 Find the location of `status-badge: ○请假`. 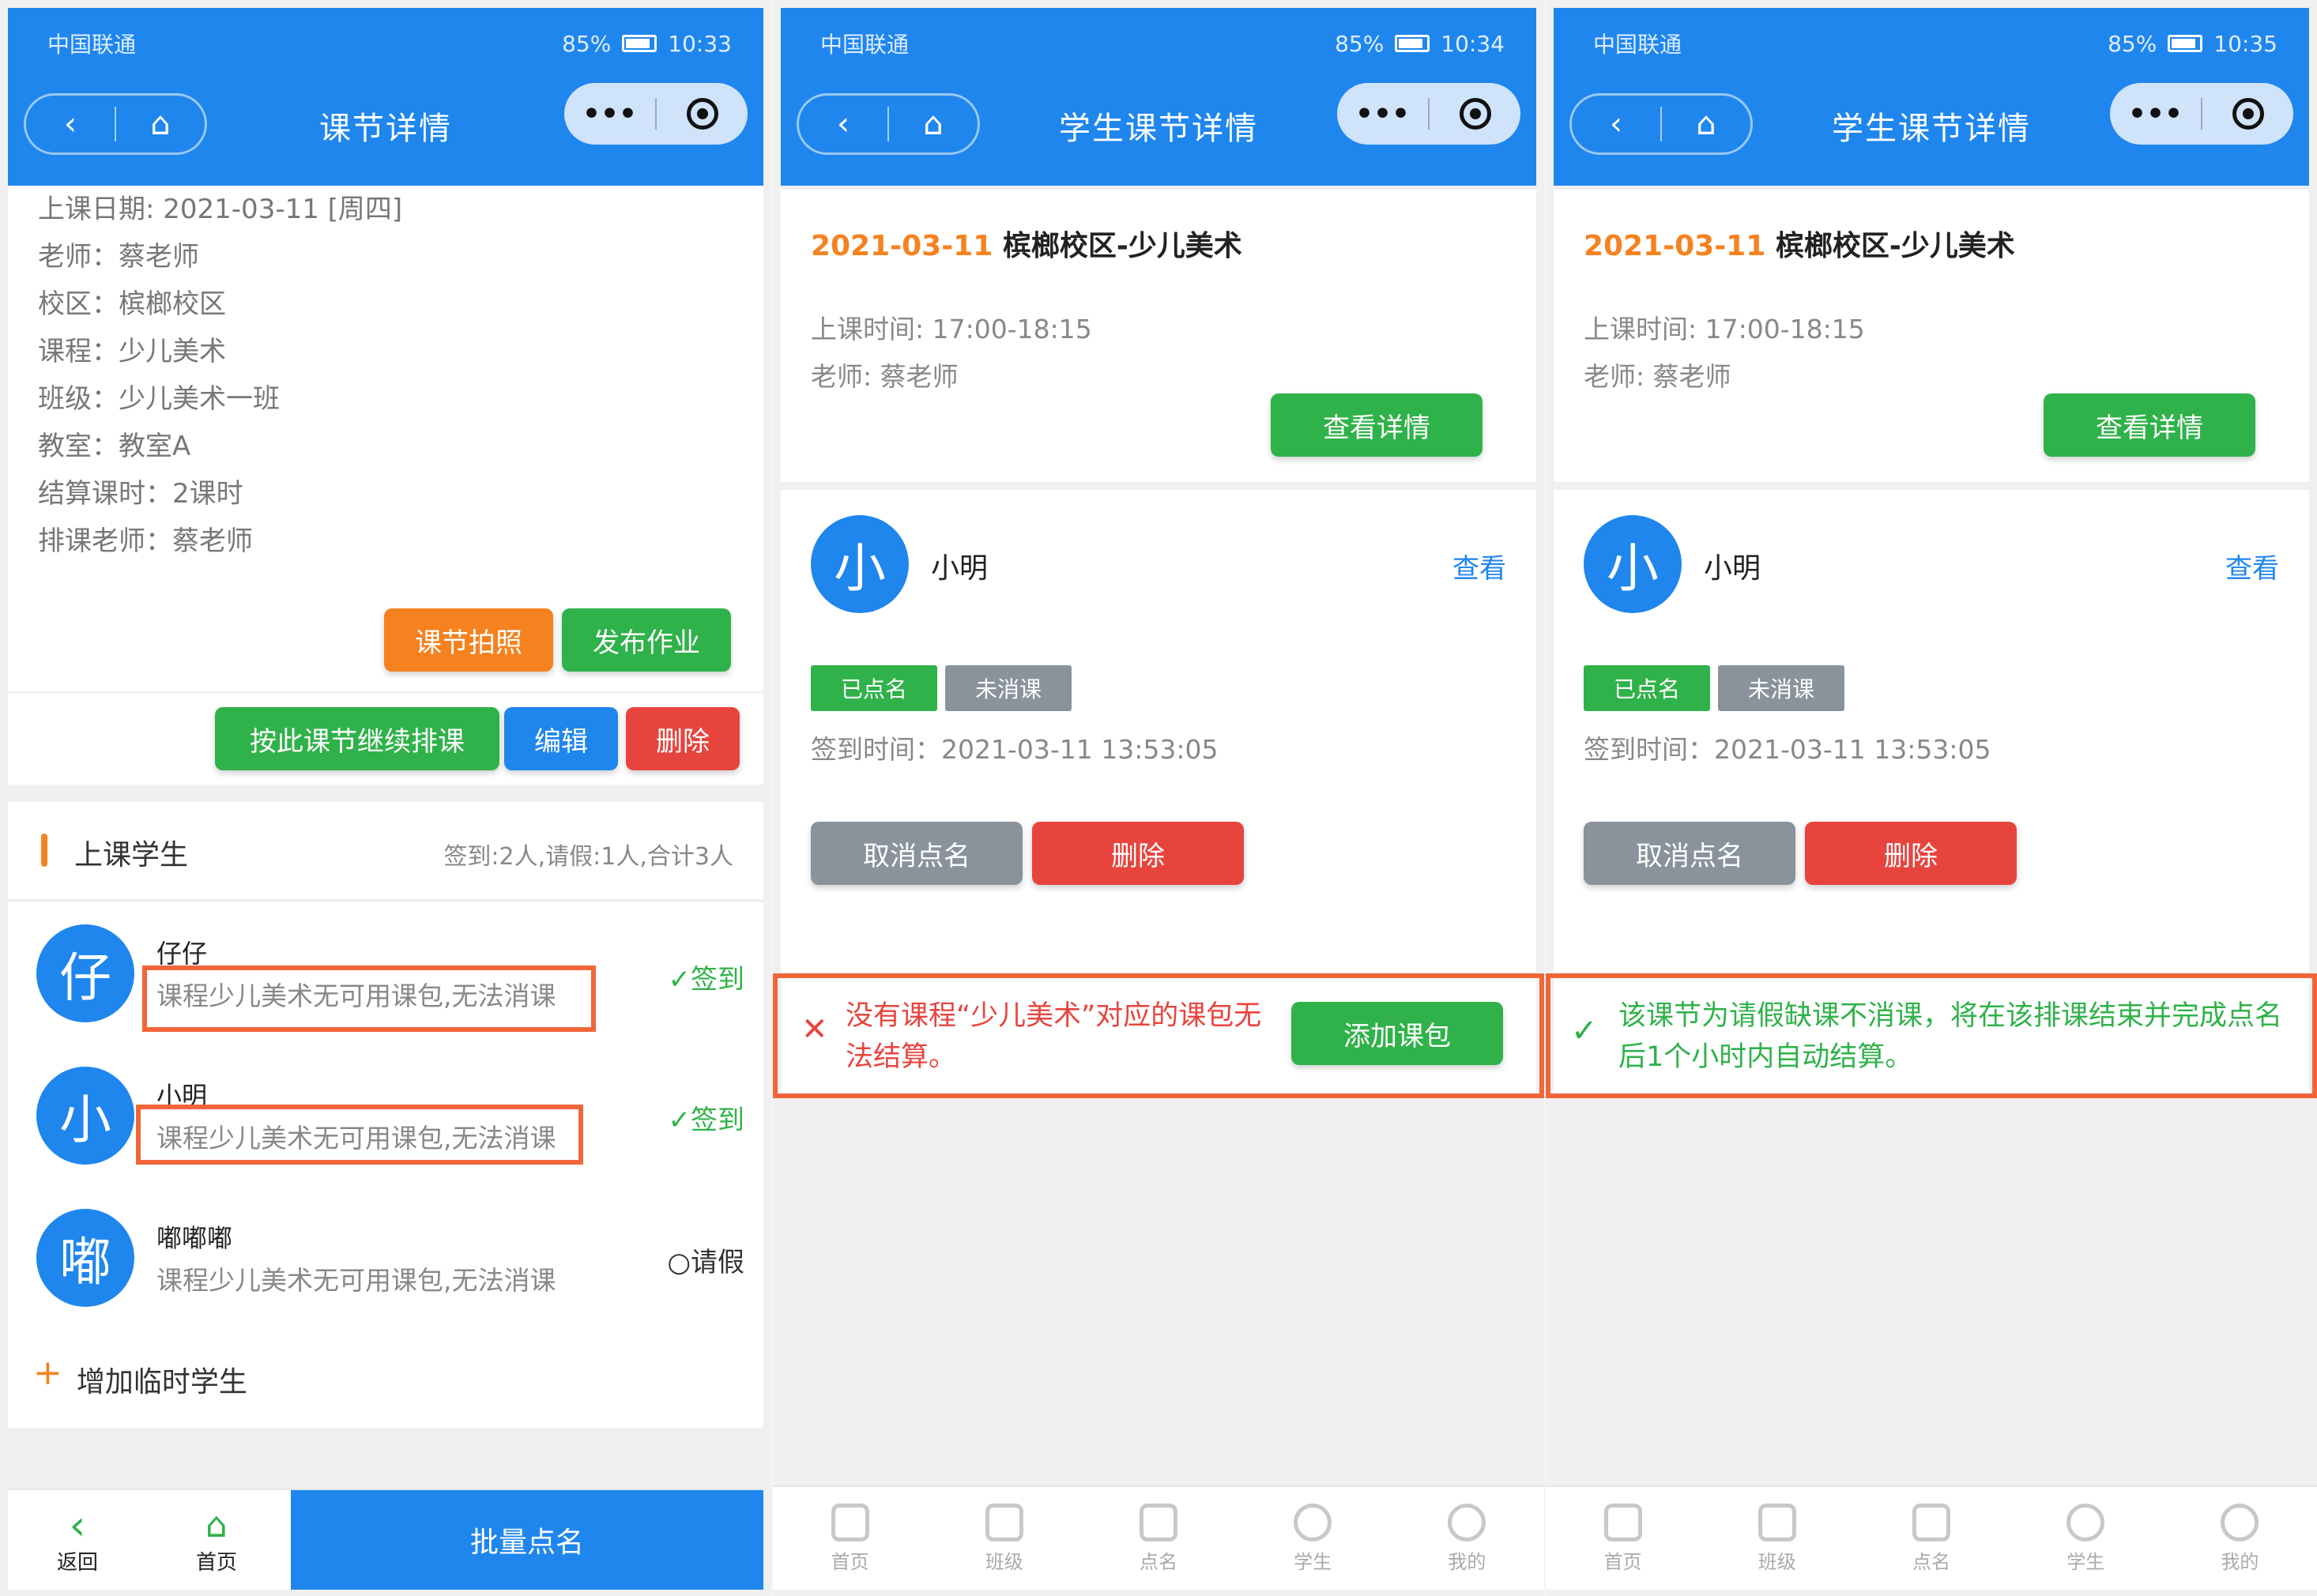

status-badge: ○请假 is located at coordinates (705, 1260).